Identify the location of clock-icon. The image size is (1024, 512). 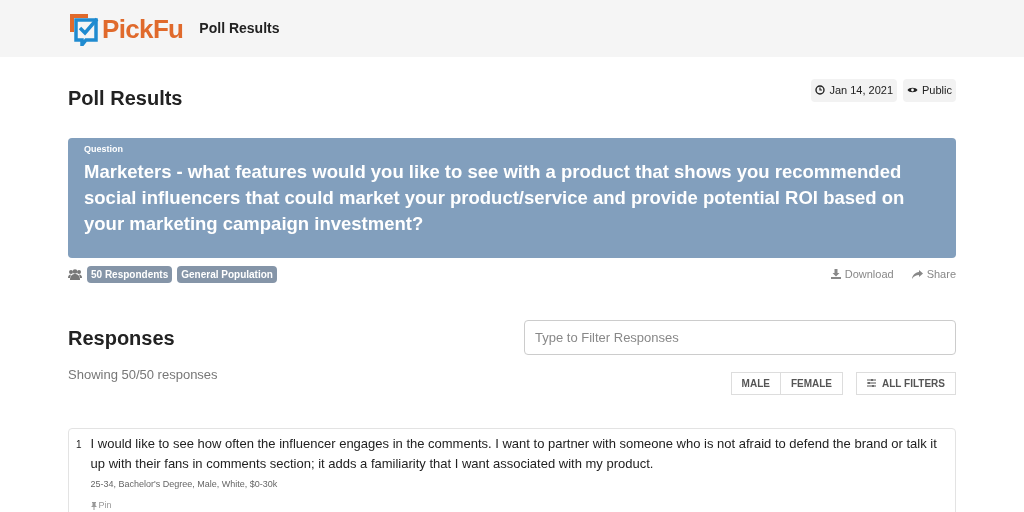
(820, 90).